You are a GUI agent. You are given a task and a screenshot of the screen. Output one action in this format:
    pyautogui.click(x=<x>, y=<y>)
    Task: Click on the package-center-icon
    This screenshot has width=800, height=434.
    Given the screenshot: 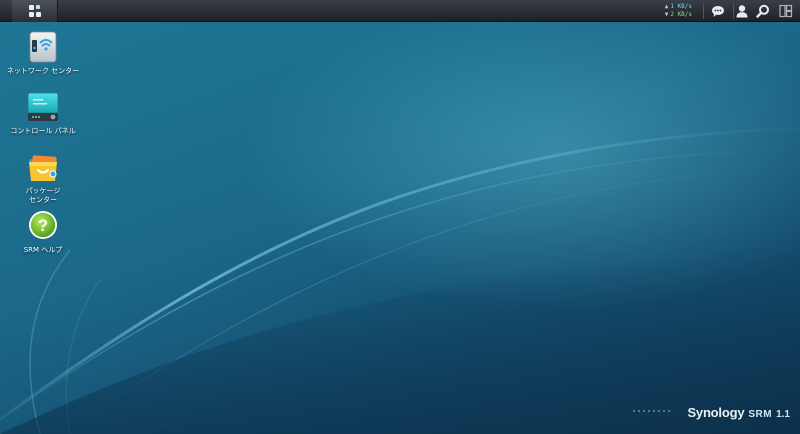 What is the action you would take?
    pyautogui.click(x=43, y=167)
    